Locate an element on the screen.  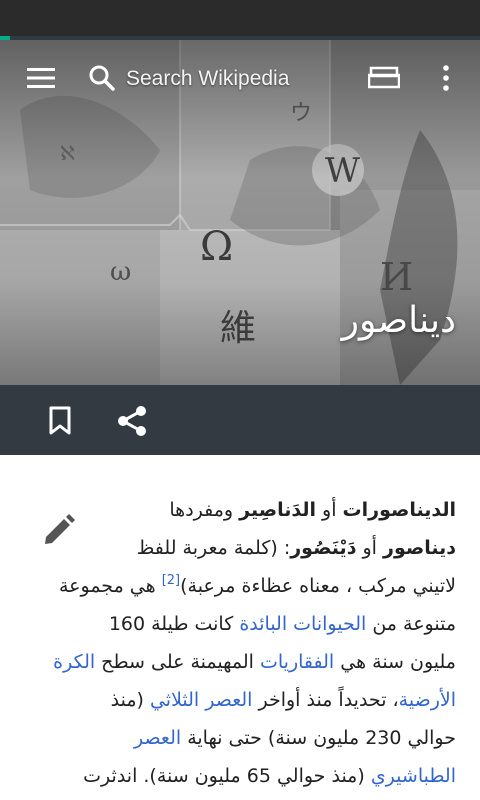
bold-term: الديناصورات is located at coordinates (399, 510).